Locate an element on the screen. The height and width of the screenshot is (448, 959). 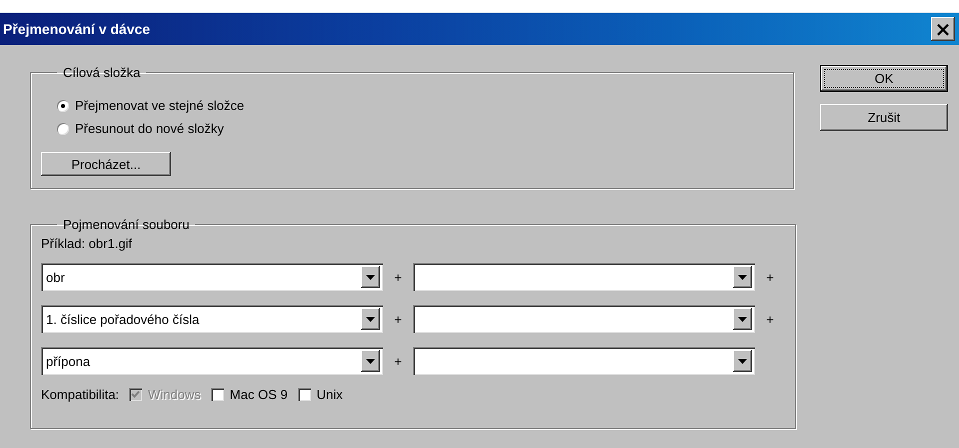
dialog-button: OK is located at coordinates (884, 78).